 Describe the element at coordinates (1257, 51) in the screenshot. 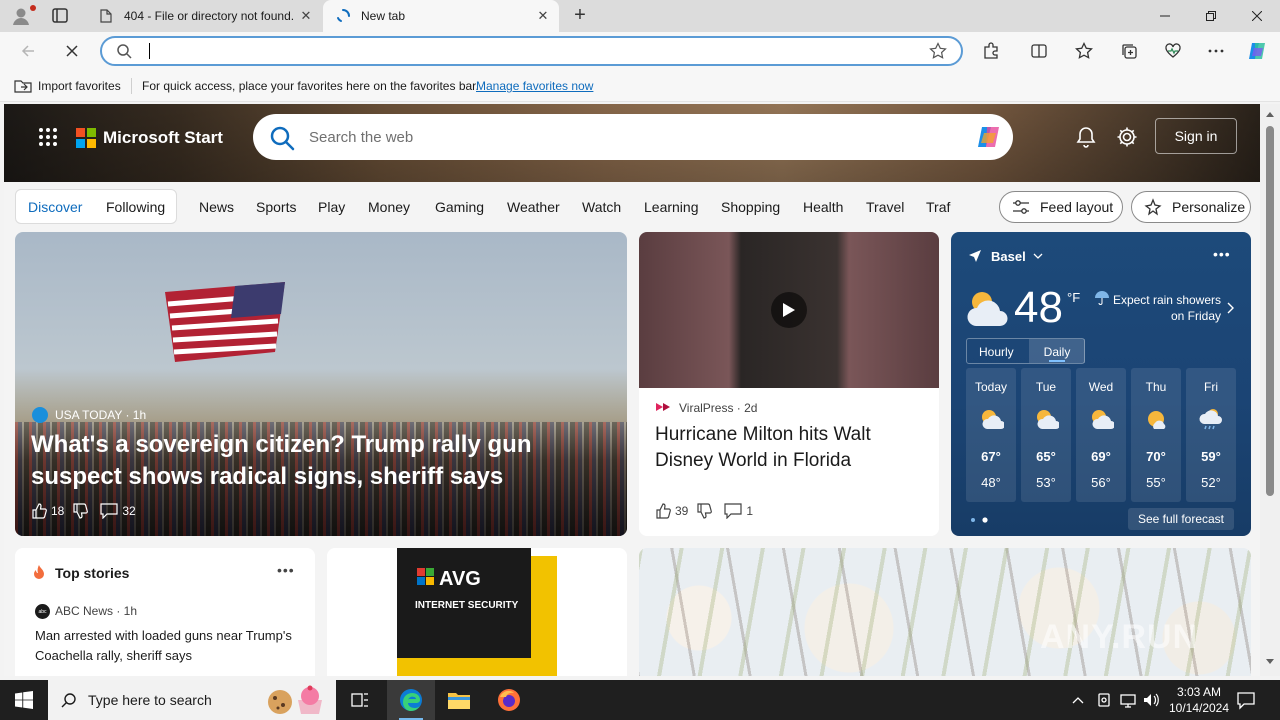

I see `copilot-button` at that location.